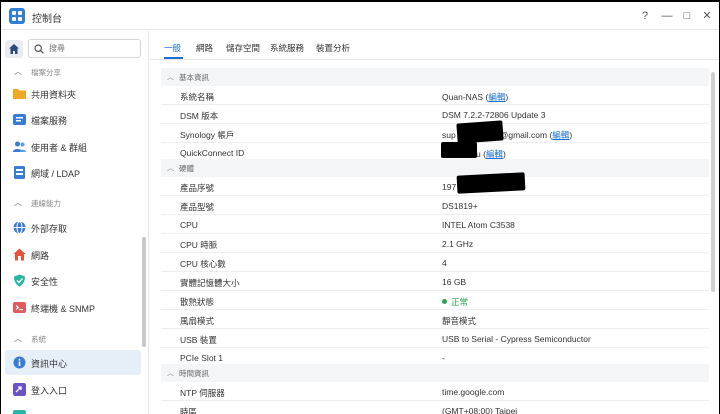  What do you see at coordinates (243, 48) in the screenshot?
I see `tab-storage: 儲存空間` at bounding box center [243, 48].